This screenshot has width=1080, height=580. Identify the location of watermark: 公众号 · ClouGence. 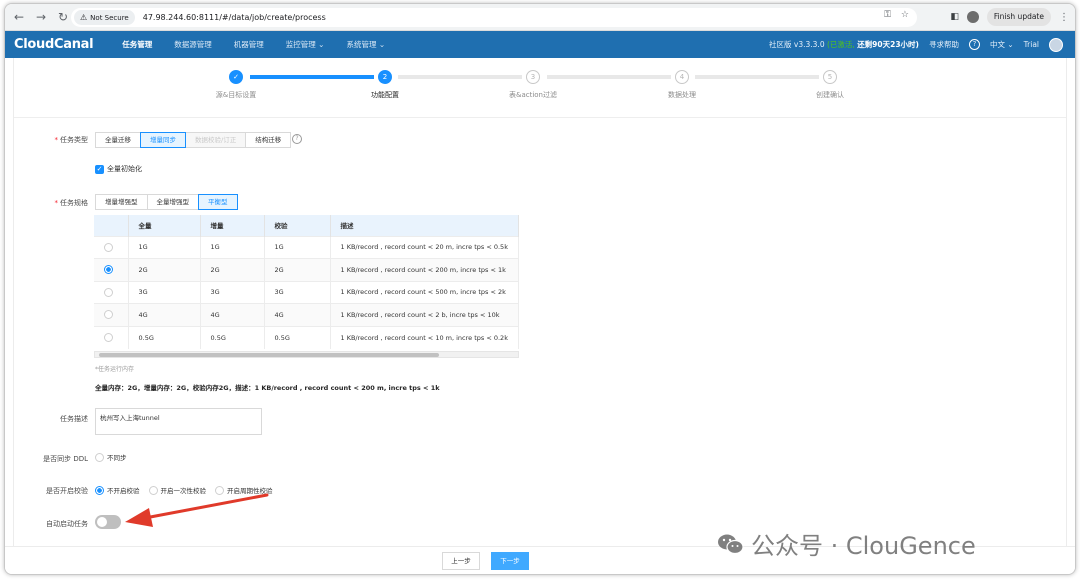
(846, 543).